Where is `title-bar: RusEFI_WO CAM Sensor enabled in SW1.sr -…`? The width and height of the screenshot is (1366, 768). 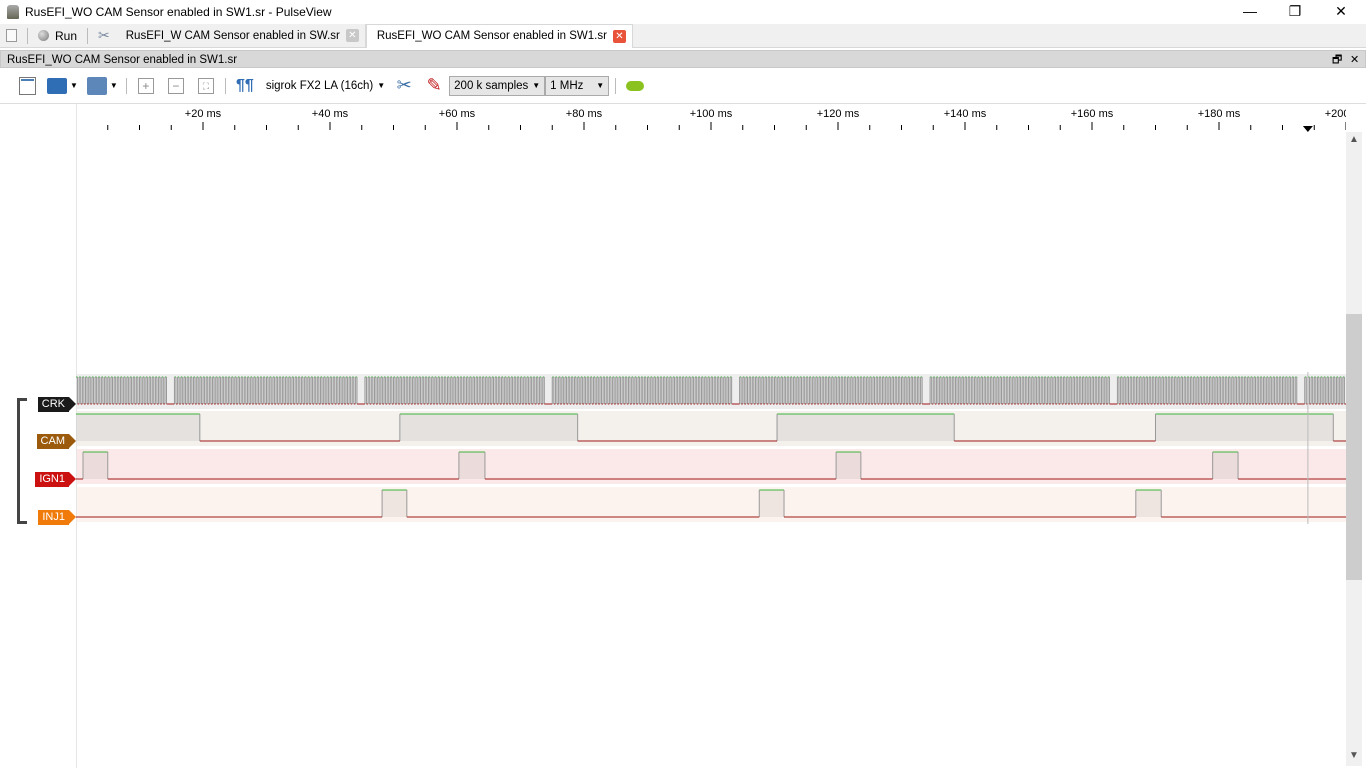 title-bar: RusEFI_WO CAM Sensor enabled in SW1.sr -… is located at coordinates (683, 12).